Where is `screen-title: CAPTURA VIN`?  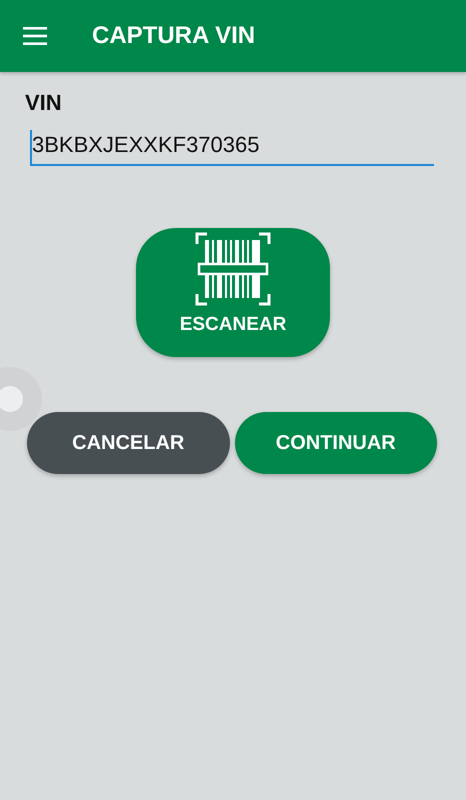 screen-title: CAPTURA VIN is located at coordinates (174, 36).